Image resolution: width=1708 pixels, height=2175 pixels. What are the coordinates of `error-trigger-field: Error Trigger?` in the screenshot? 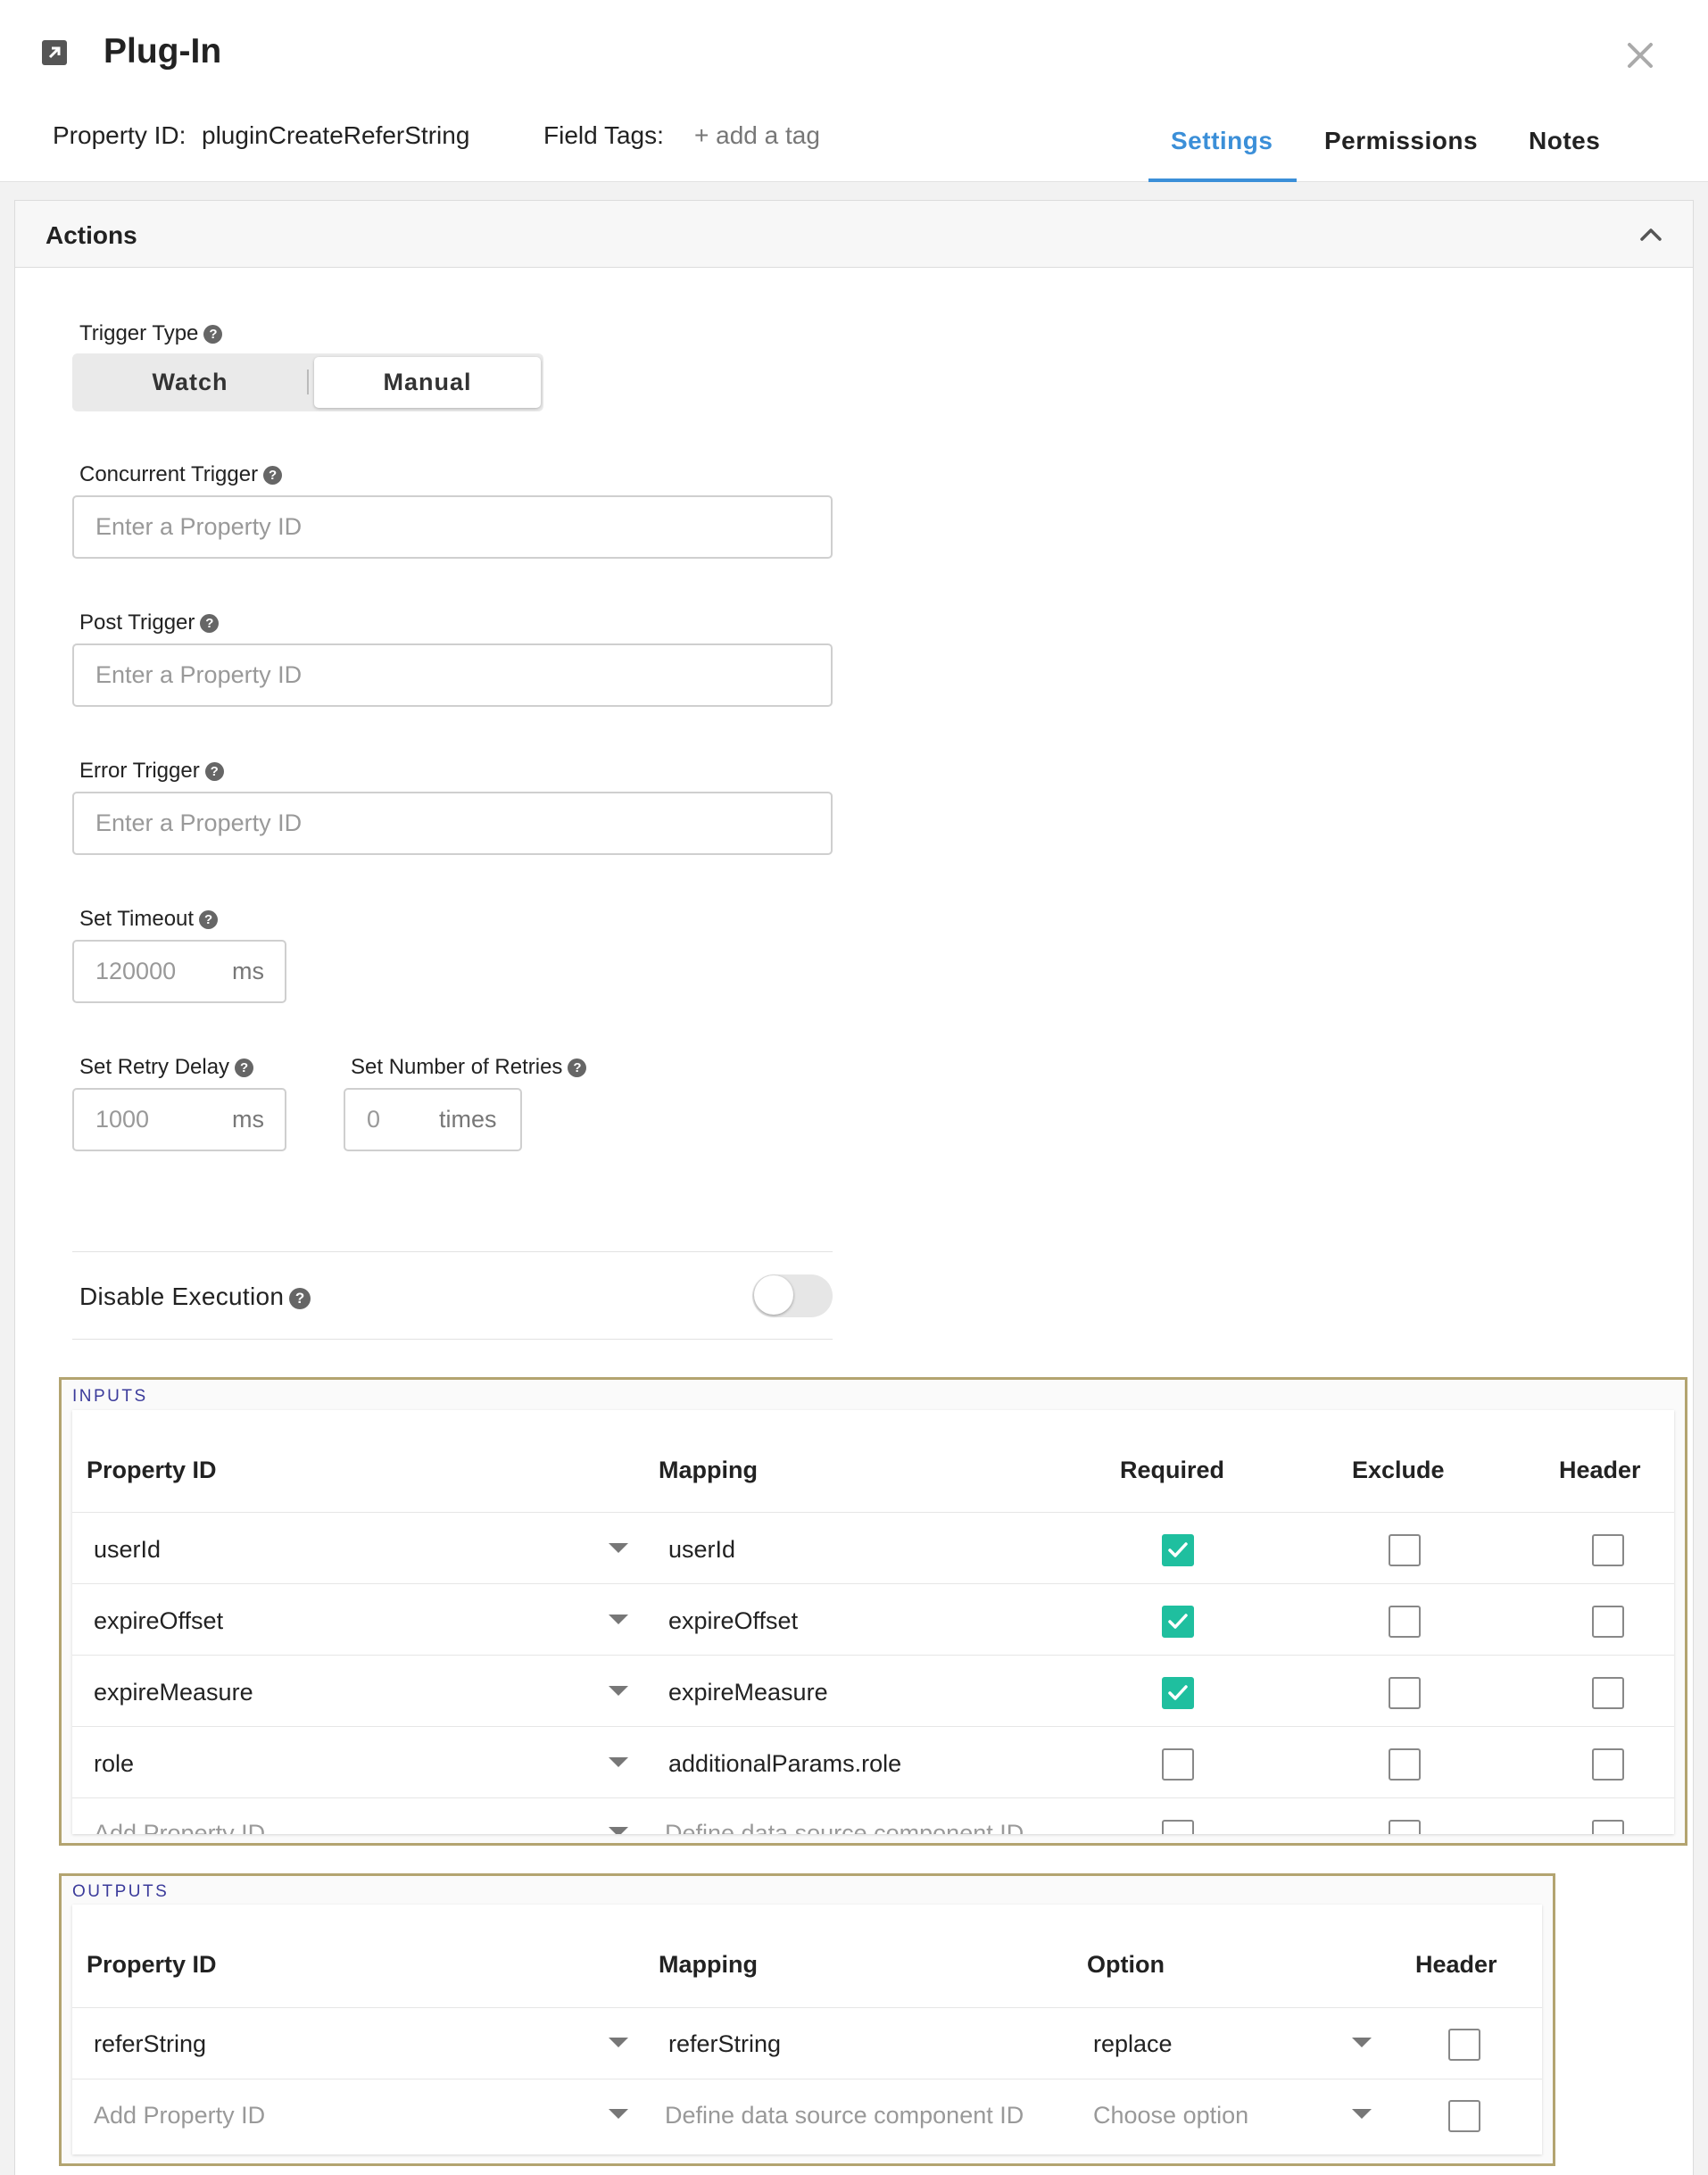 It's located at (151, 771).